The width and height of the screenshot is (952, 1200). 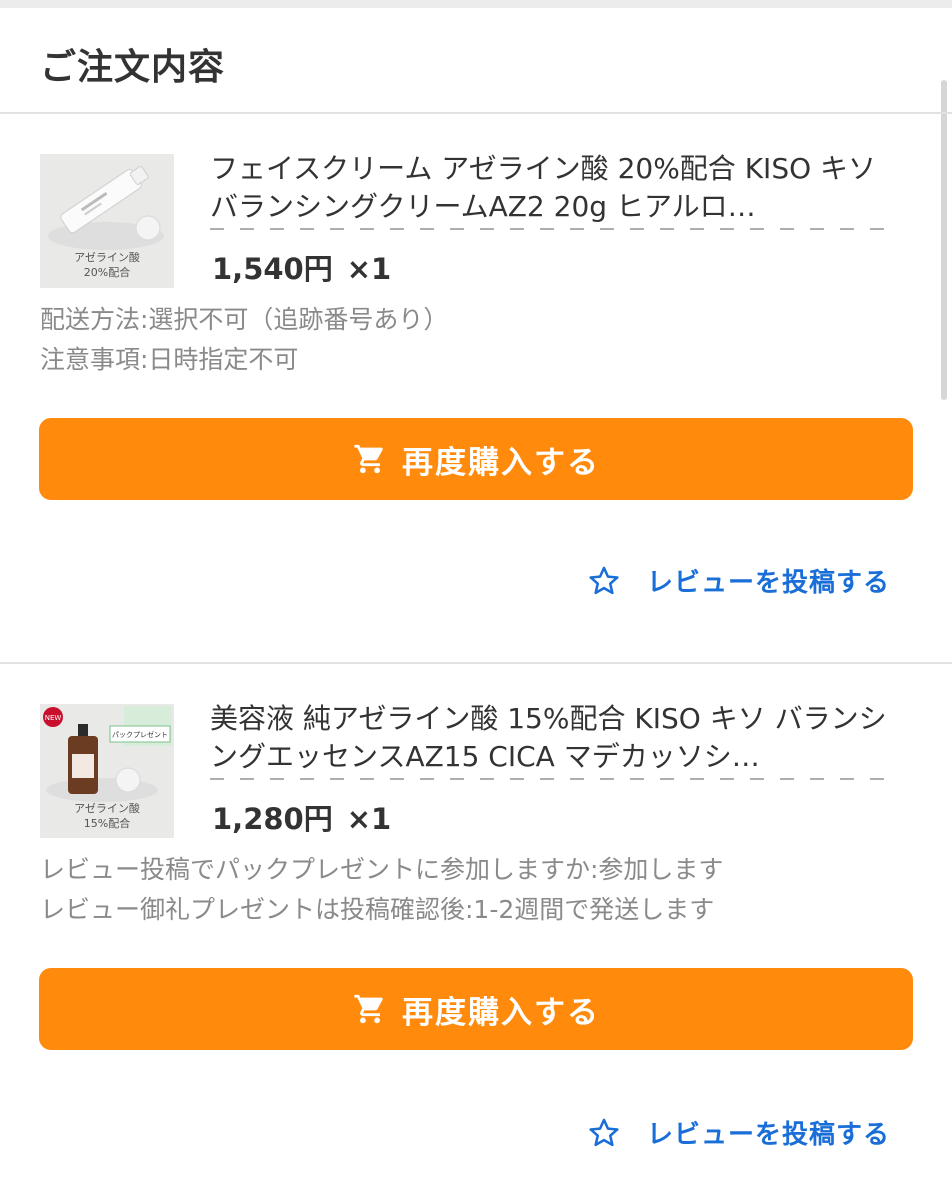 What do you see at coordinates (107, 272) in the screenshot?
I see `svg-text: 20%配合` at bounding box center [107, 272].